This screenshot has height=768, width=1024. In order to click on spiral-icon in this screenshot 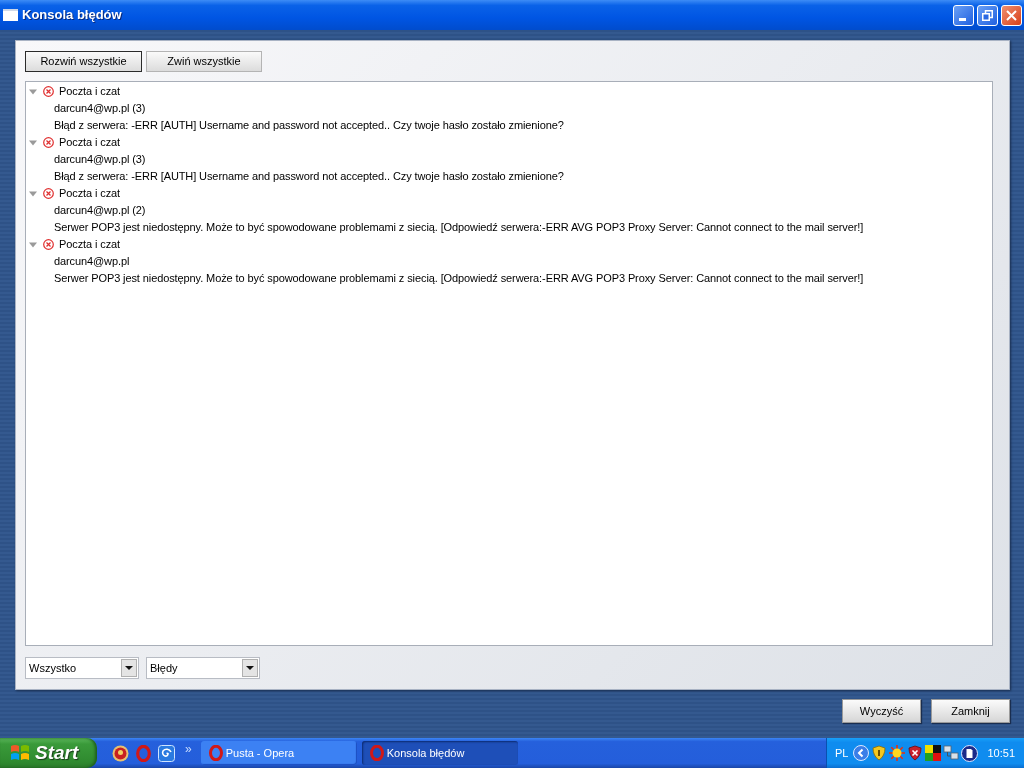, I will do `click(166, 753)`.